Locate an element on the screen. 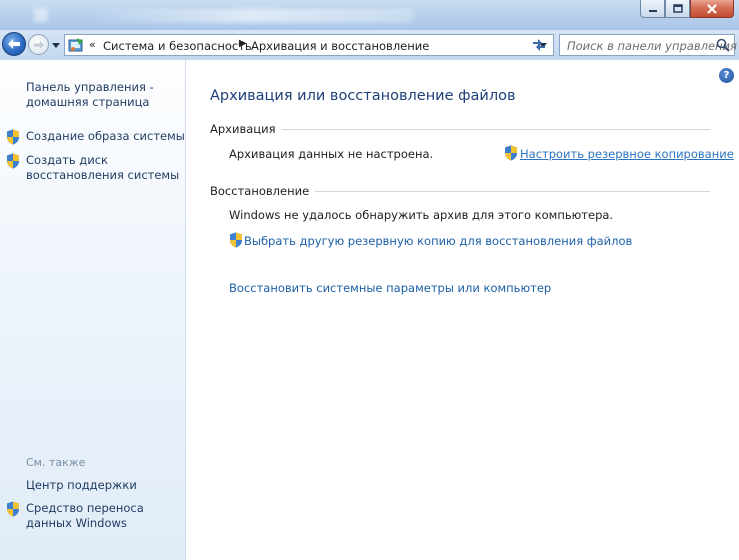 This screenshot has width=739, height=560. recent-pages-dropdown is located at coordinates (56, 45).